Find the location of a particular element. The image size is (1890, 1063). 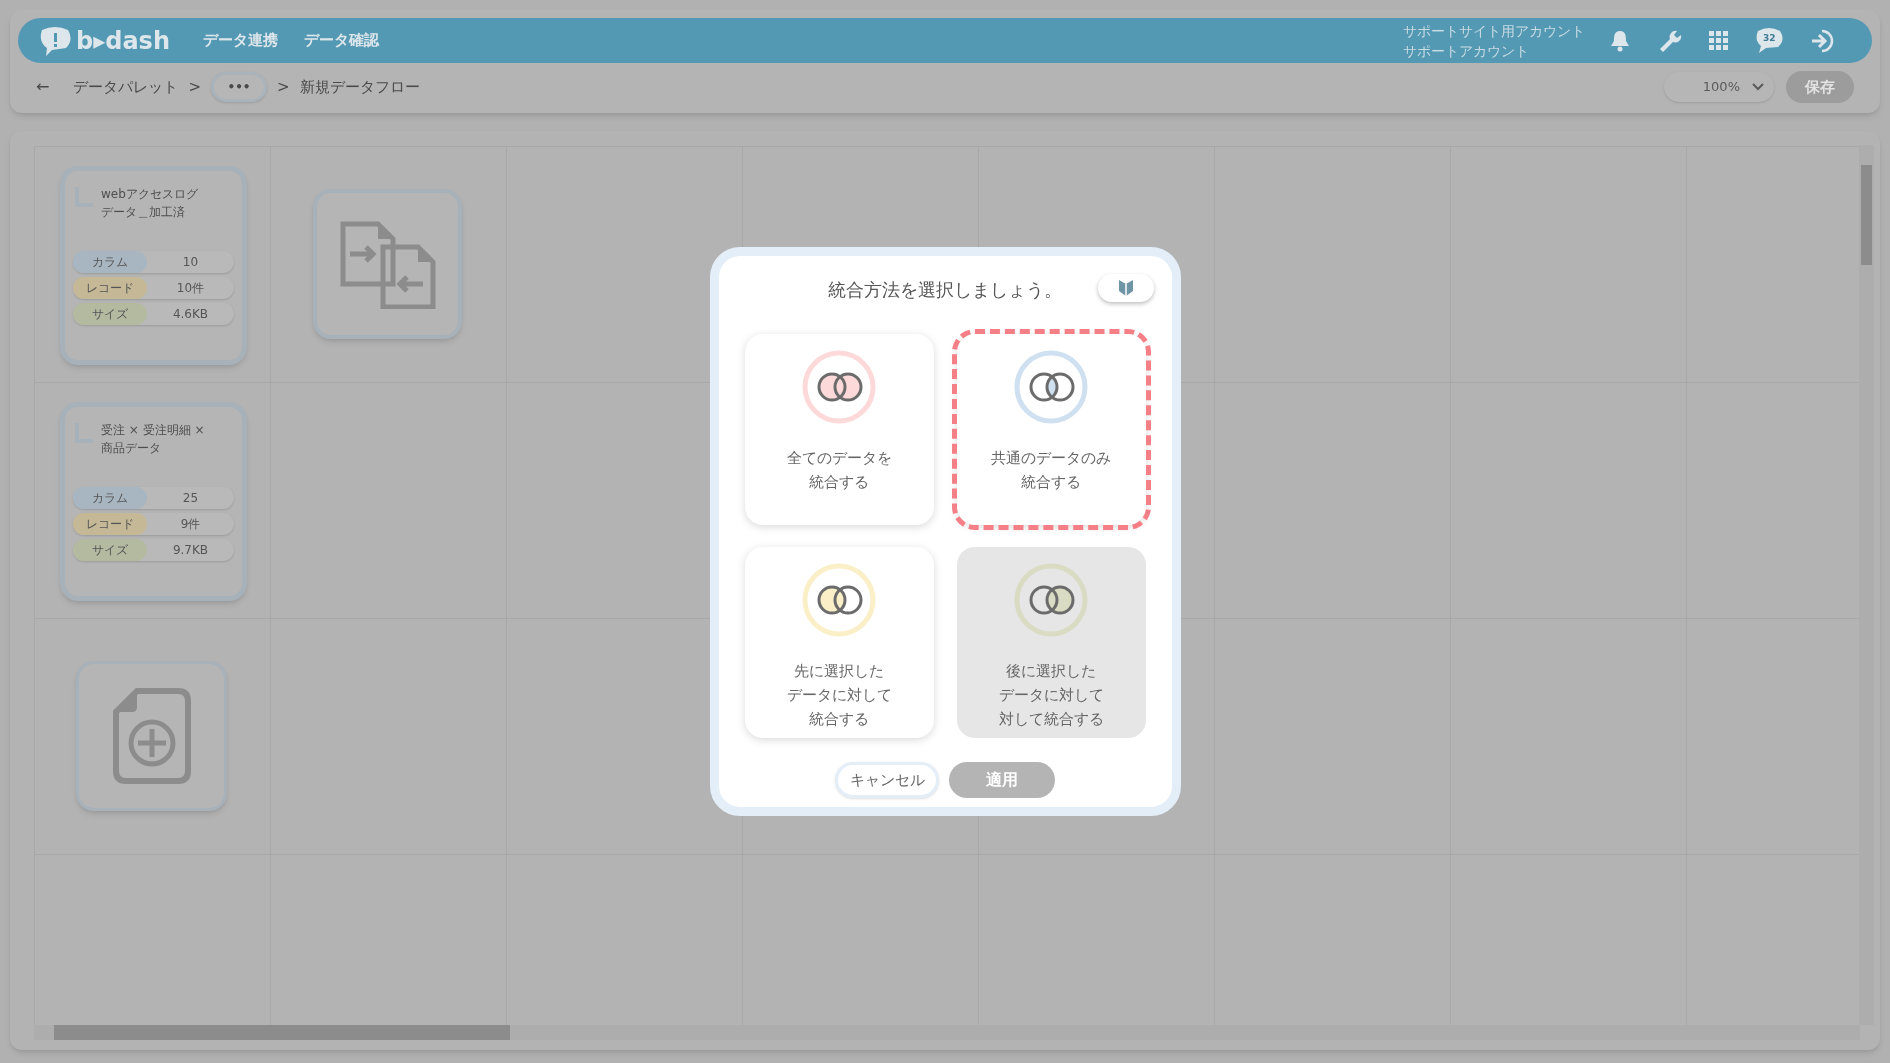

data-card: webアクセスログ データ＿加工済 カラム 10 レコード 10件 サイズ 4.6KB is located at coordinates (153, 265).